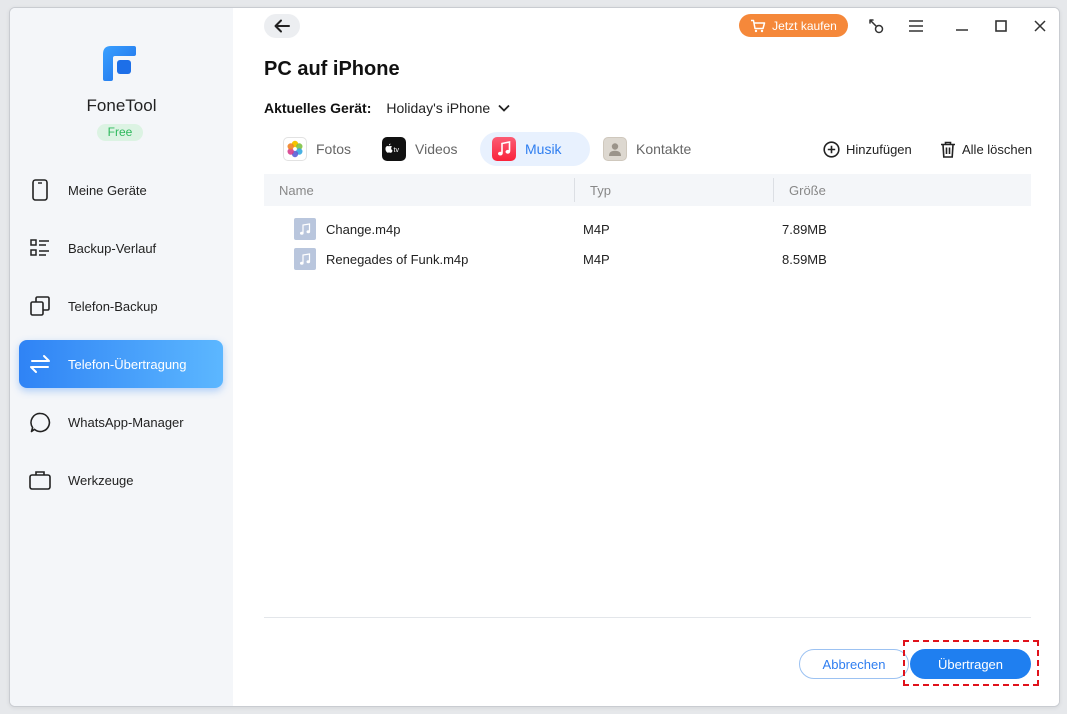  I want to click on table-header: Name Typ Größe, so click(647, 190).